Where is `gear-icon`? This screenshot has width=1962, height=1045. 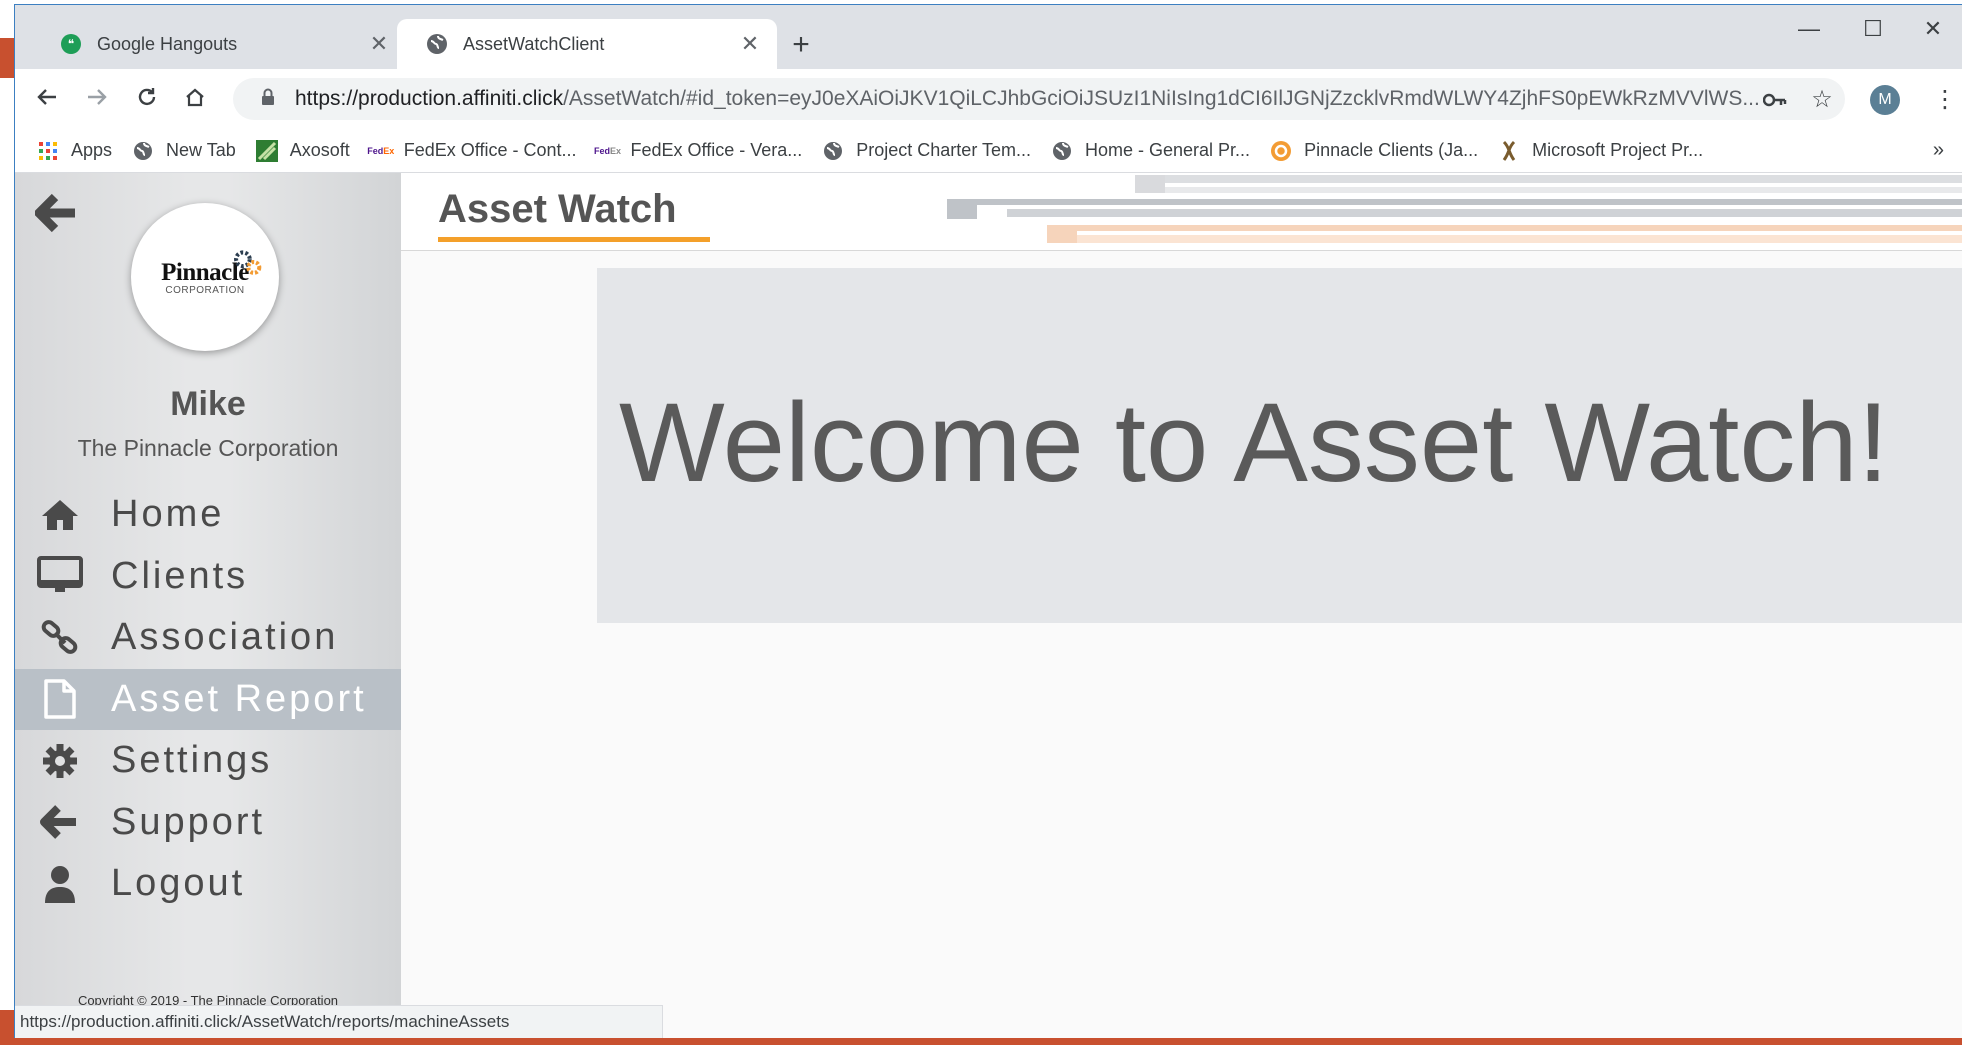
gear-icon is located at coordinates (60, 761).